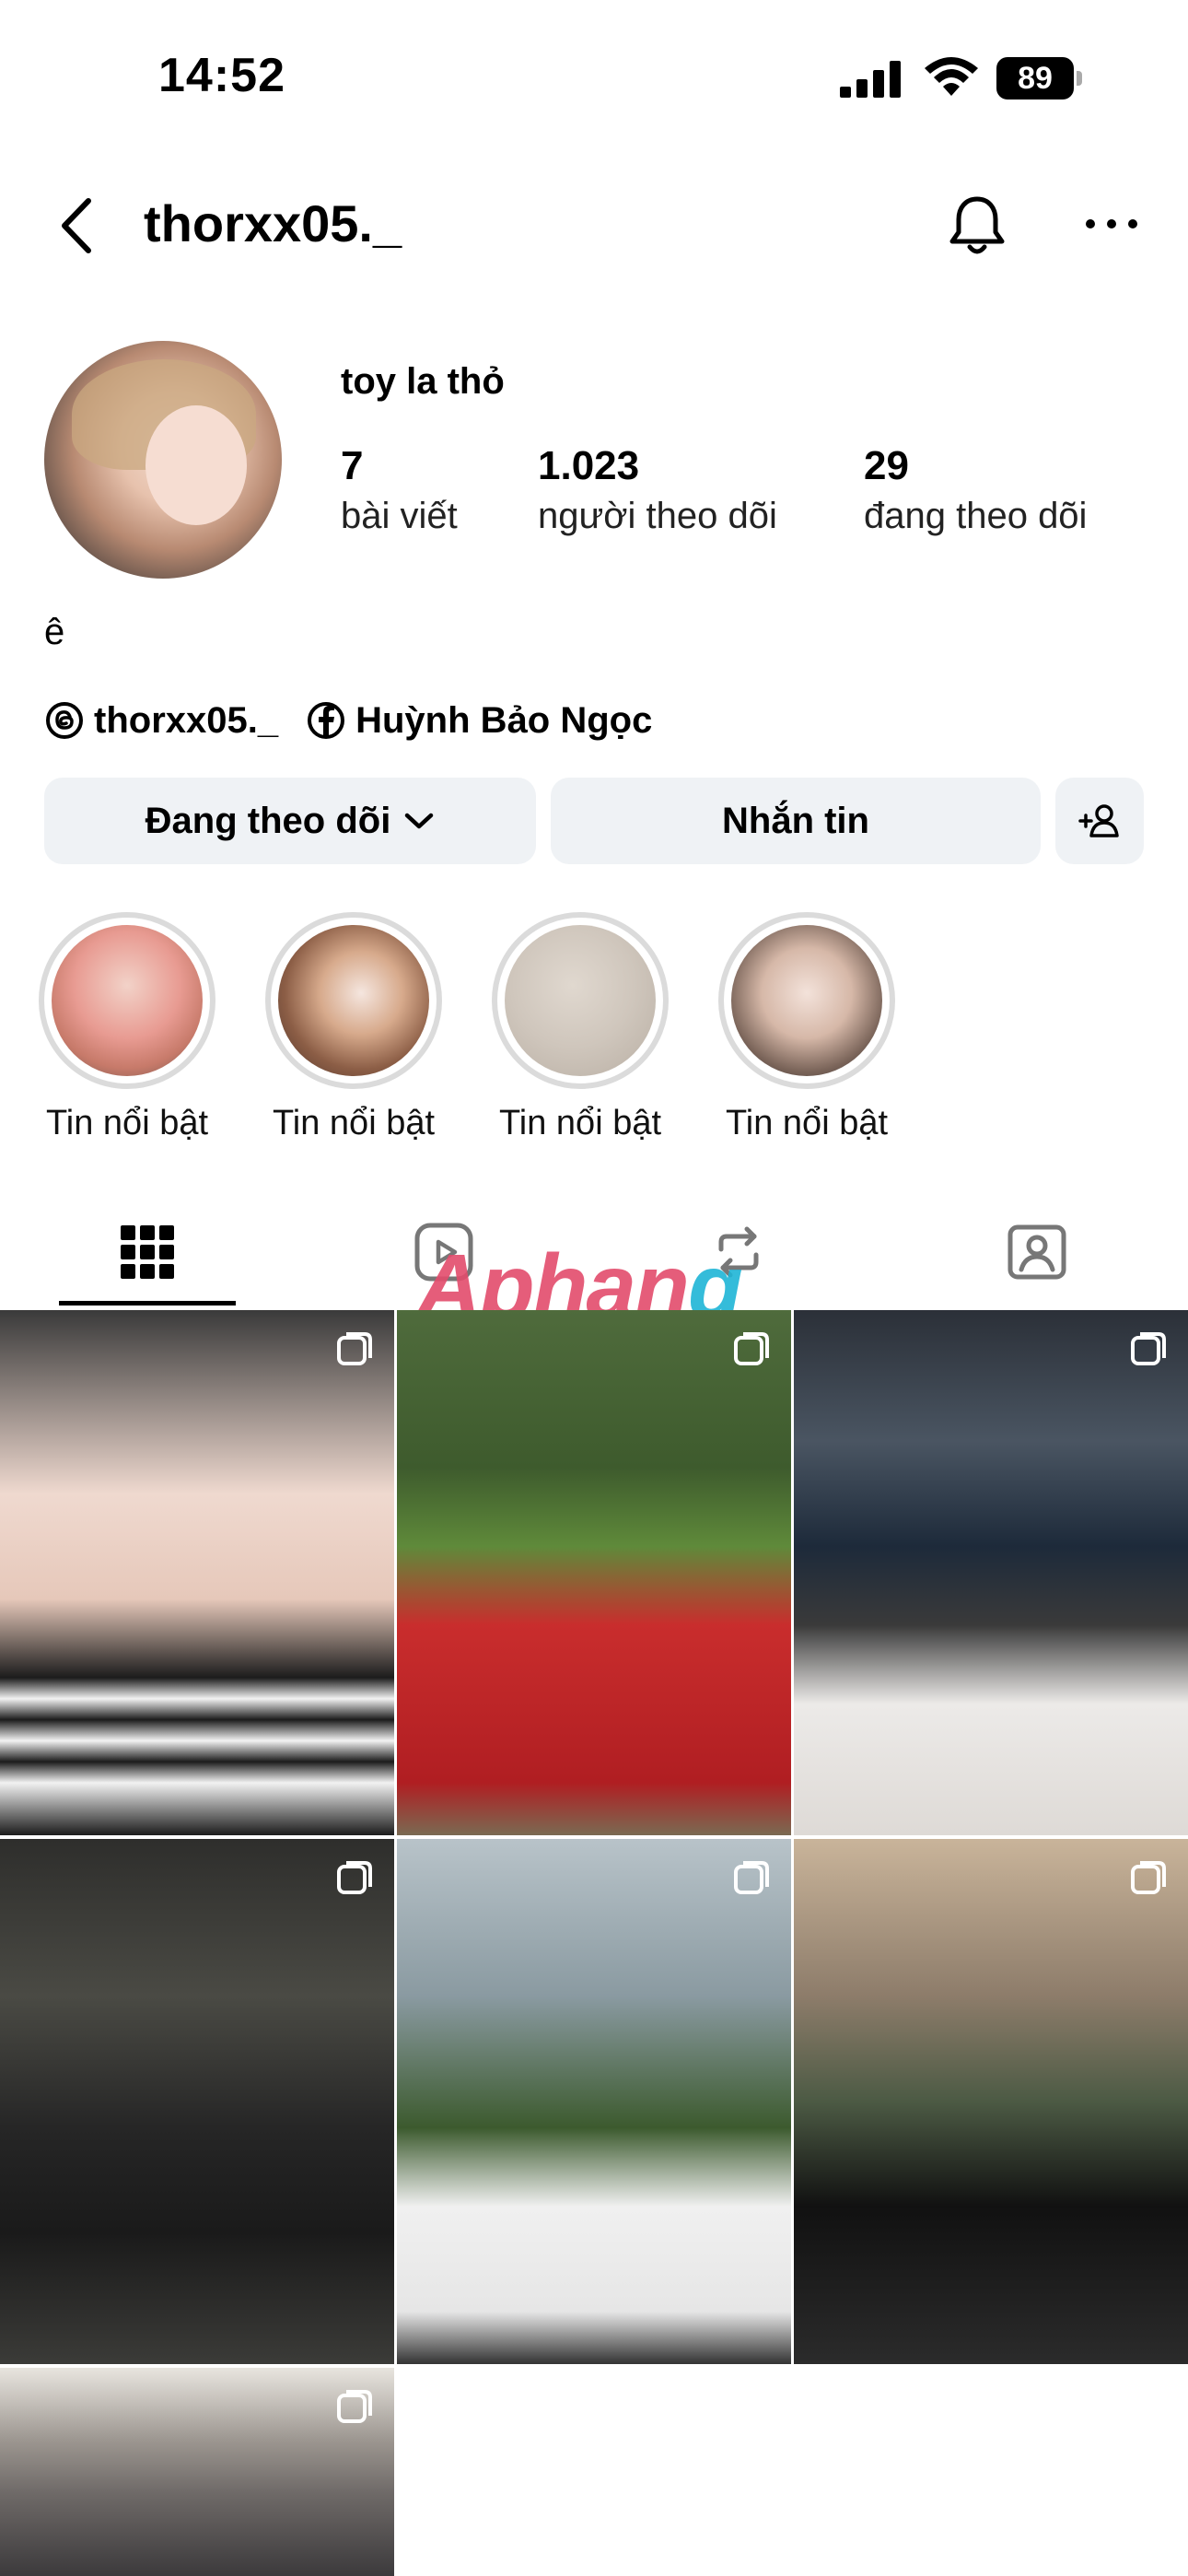 The image size is (1188, 2576). Describe the element at coordinates (594, 78) in the screenshot. I see `status-bar: 14:52 89` at that location.